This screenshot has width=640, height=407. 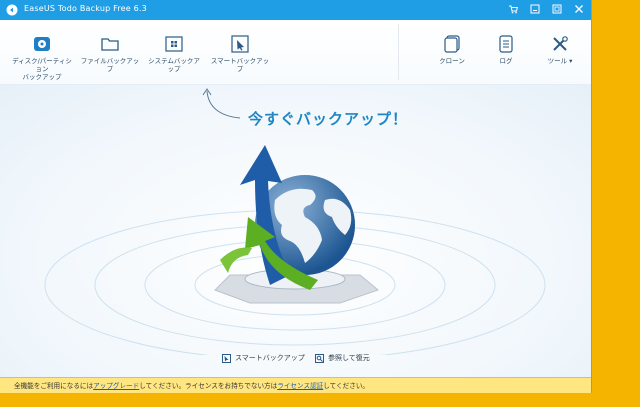 What do you see at coordinates (174, 44) in the screenshot?
I see `windows-icon` at bounding box center [174, 44].